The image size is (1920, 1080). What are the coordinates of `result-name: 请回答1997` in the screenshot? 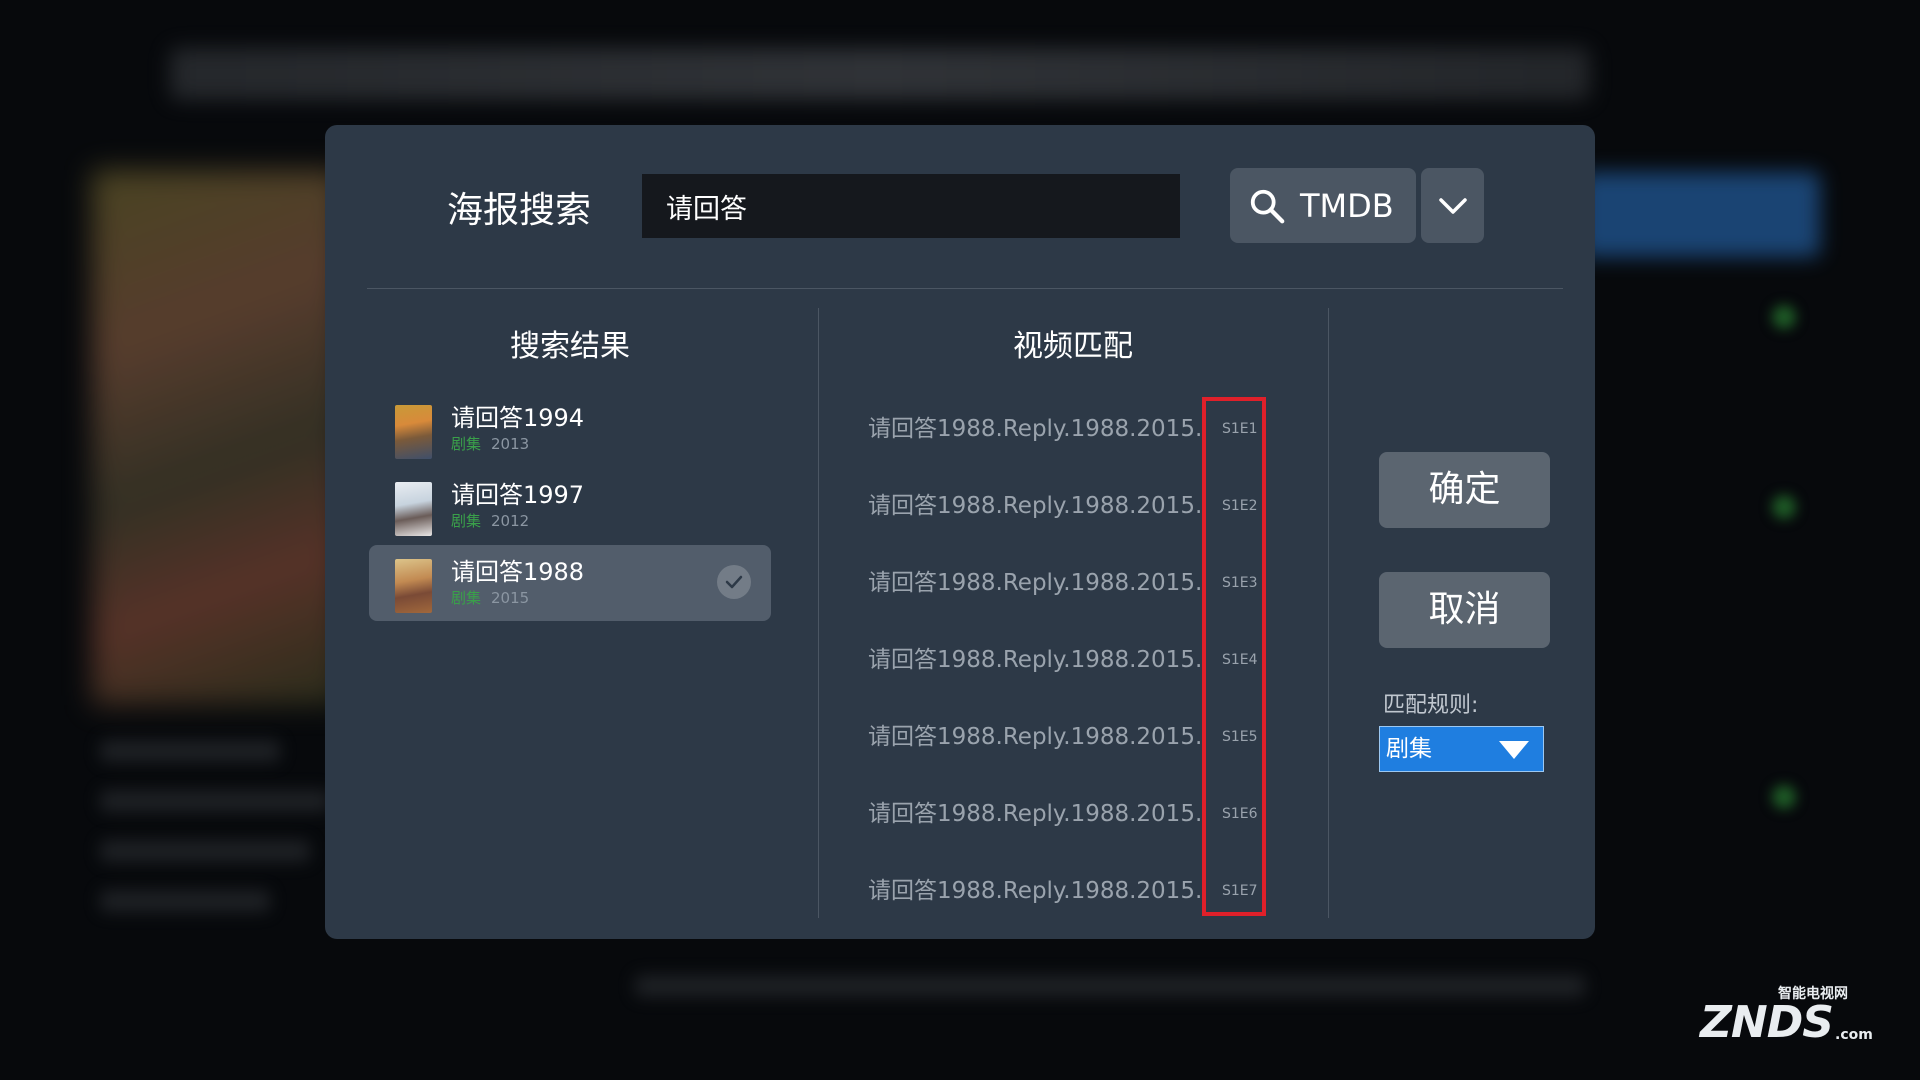 It's located at (518, 495).